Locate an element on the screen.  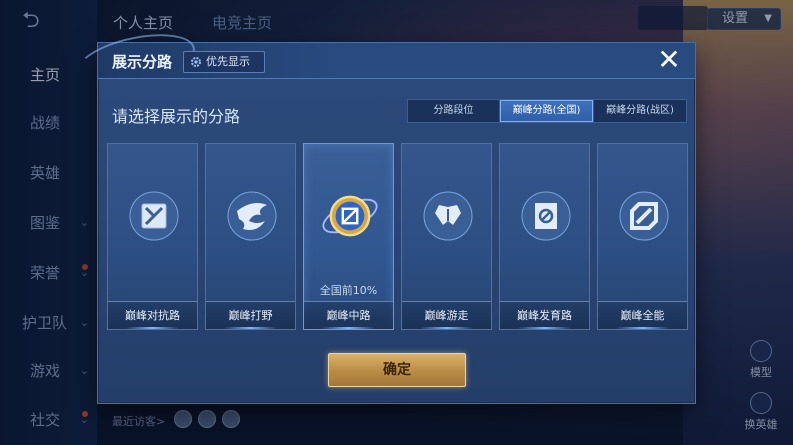
all-round-icon is located at coordinates (644, 216).